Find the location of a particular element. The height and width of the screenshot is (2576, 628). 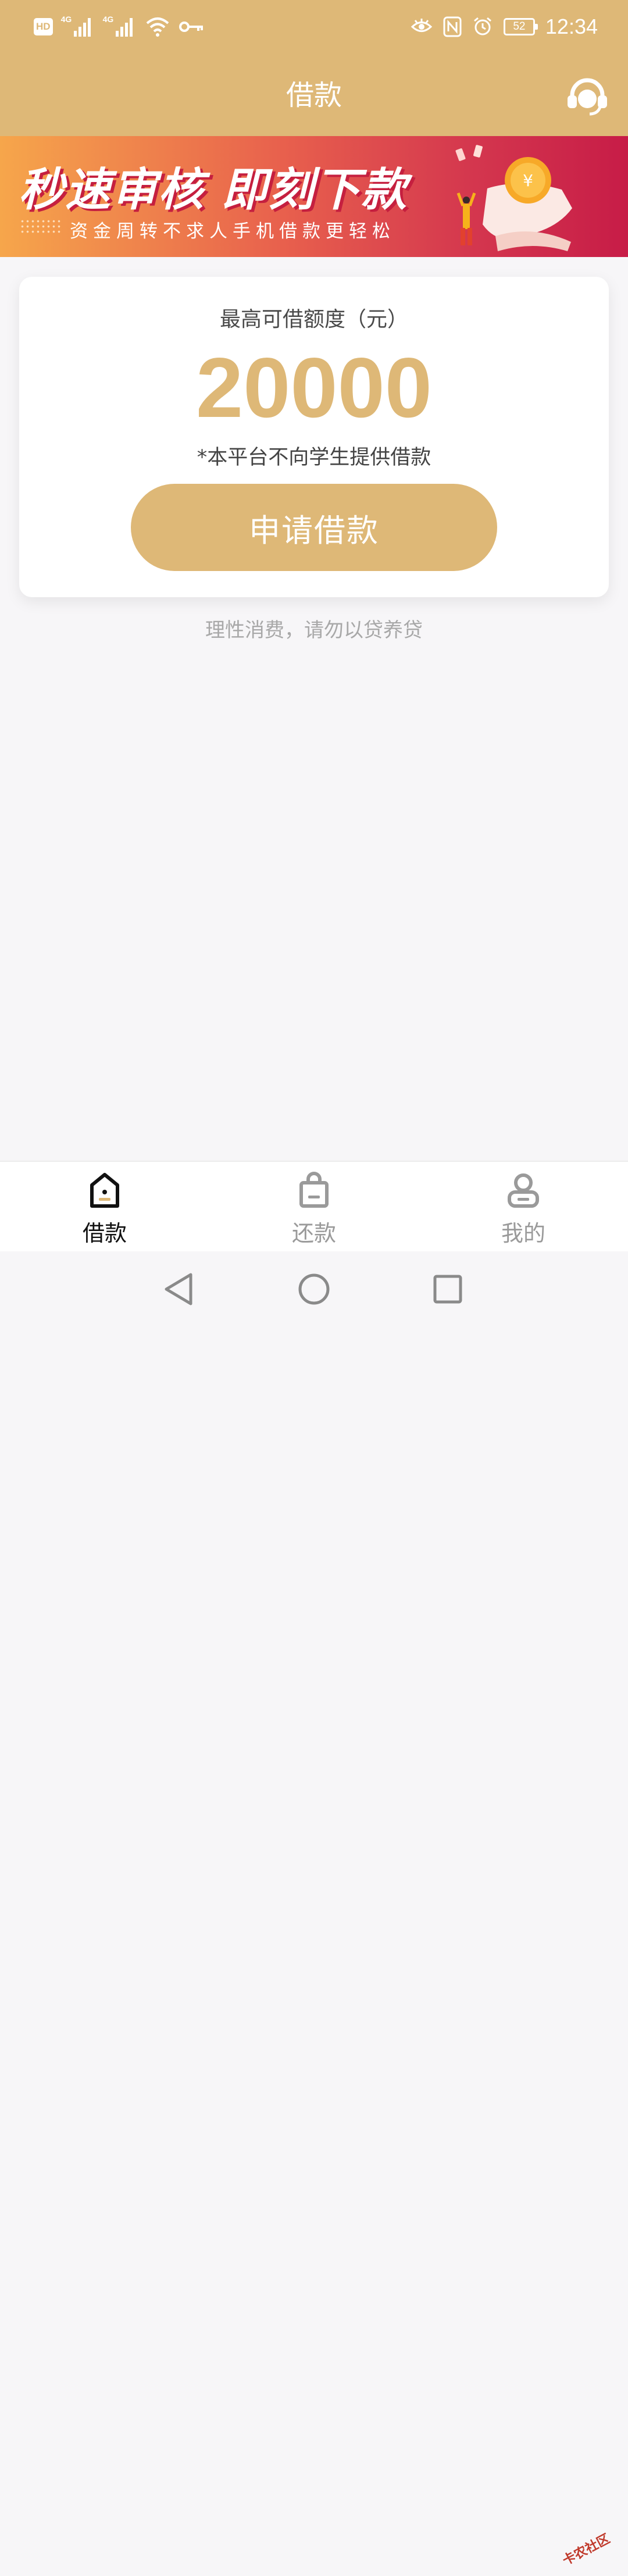

alarm-icon is located at coordinates (482, 26).